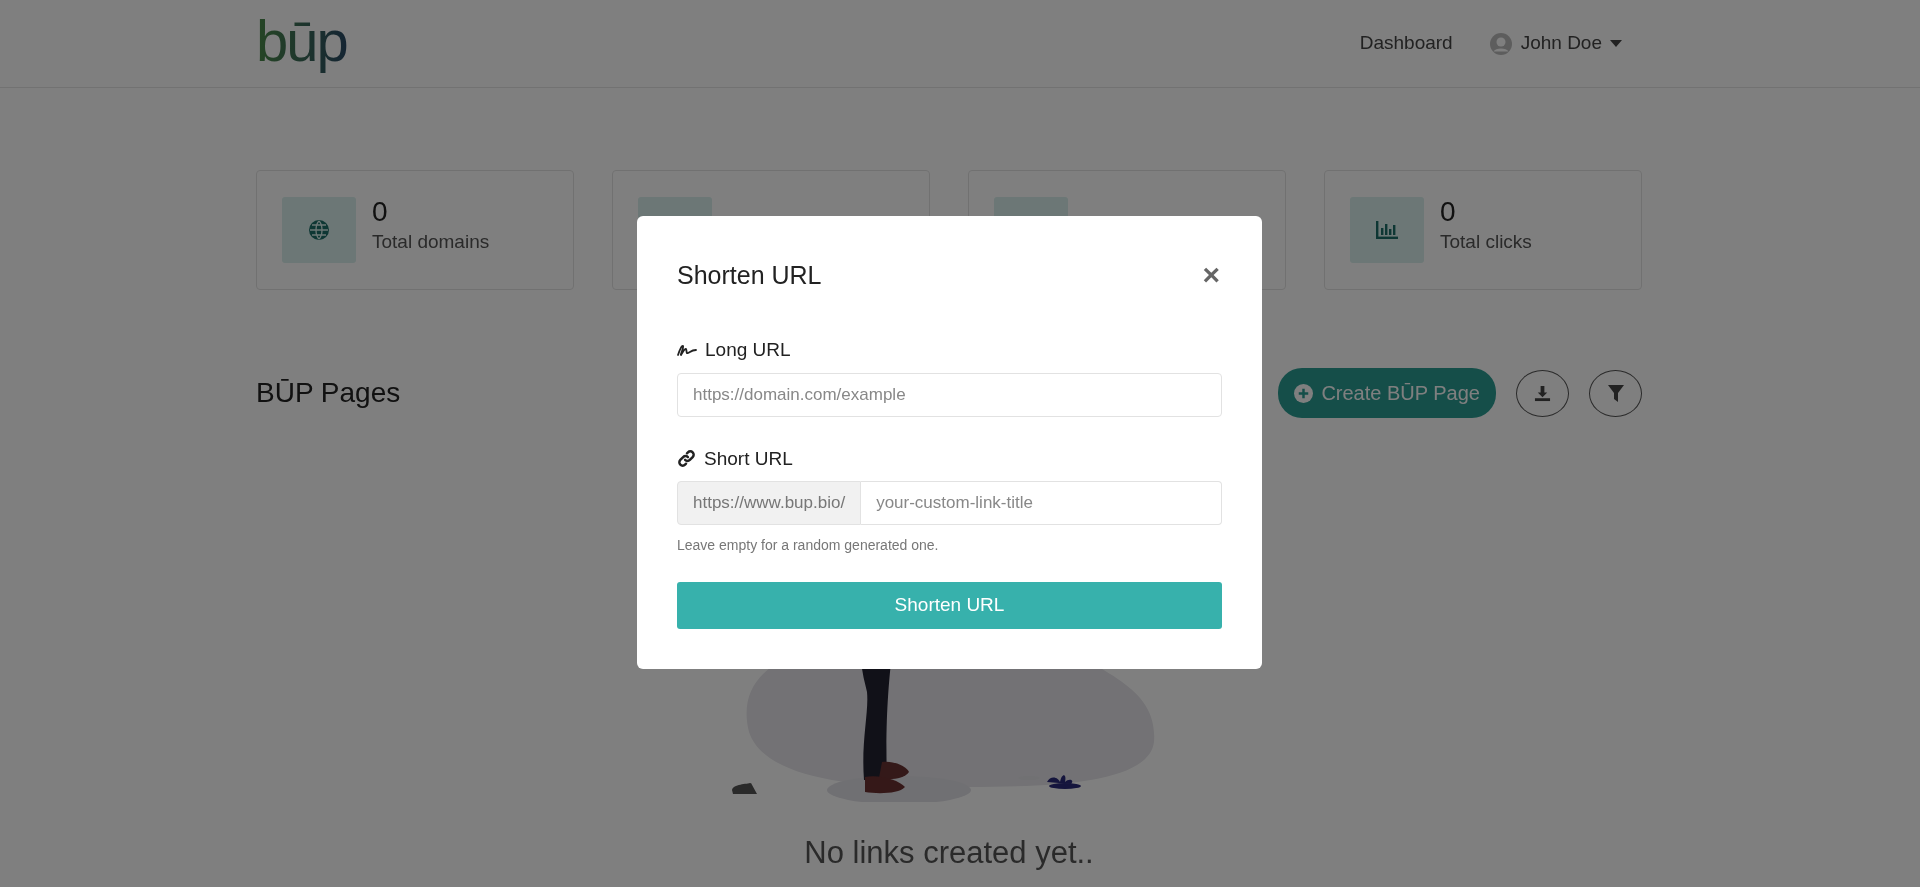  What do you see at coordinates (949, 853) in the screenshot?
I see `empty-state-message: No links created yet..` at bounding box center [949, 853].